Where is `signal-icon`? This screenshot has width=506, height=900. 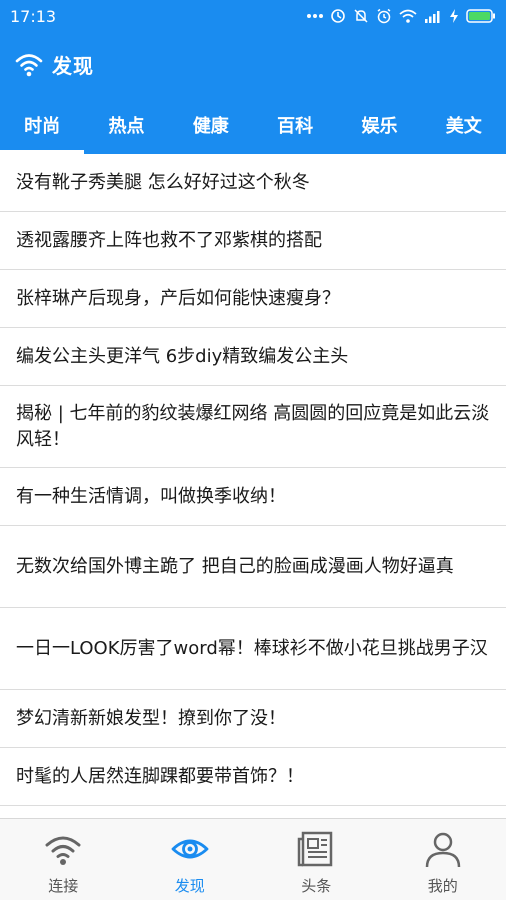 signal-icon is located at coordinates (432, 17).